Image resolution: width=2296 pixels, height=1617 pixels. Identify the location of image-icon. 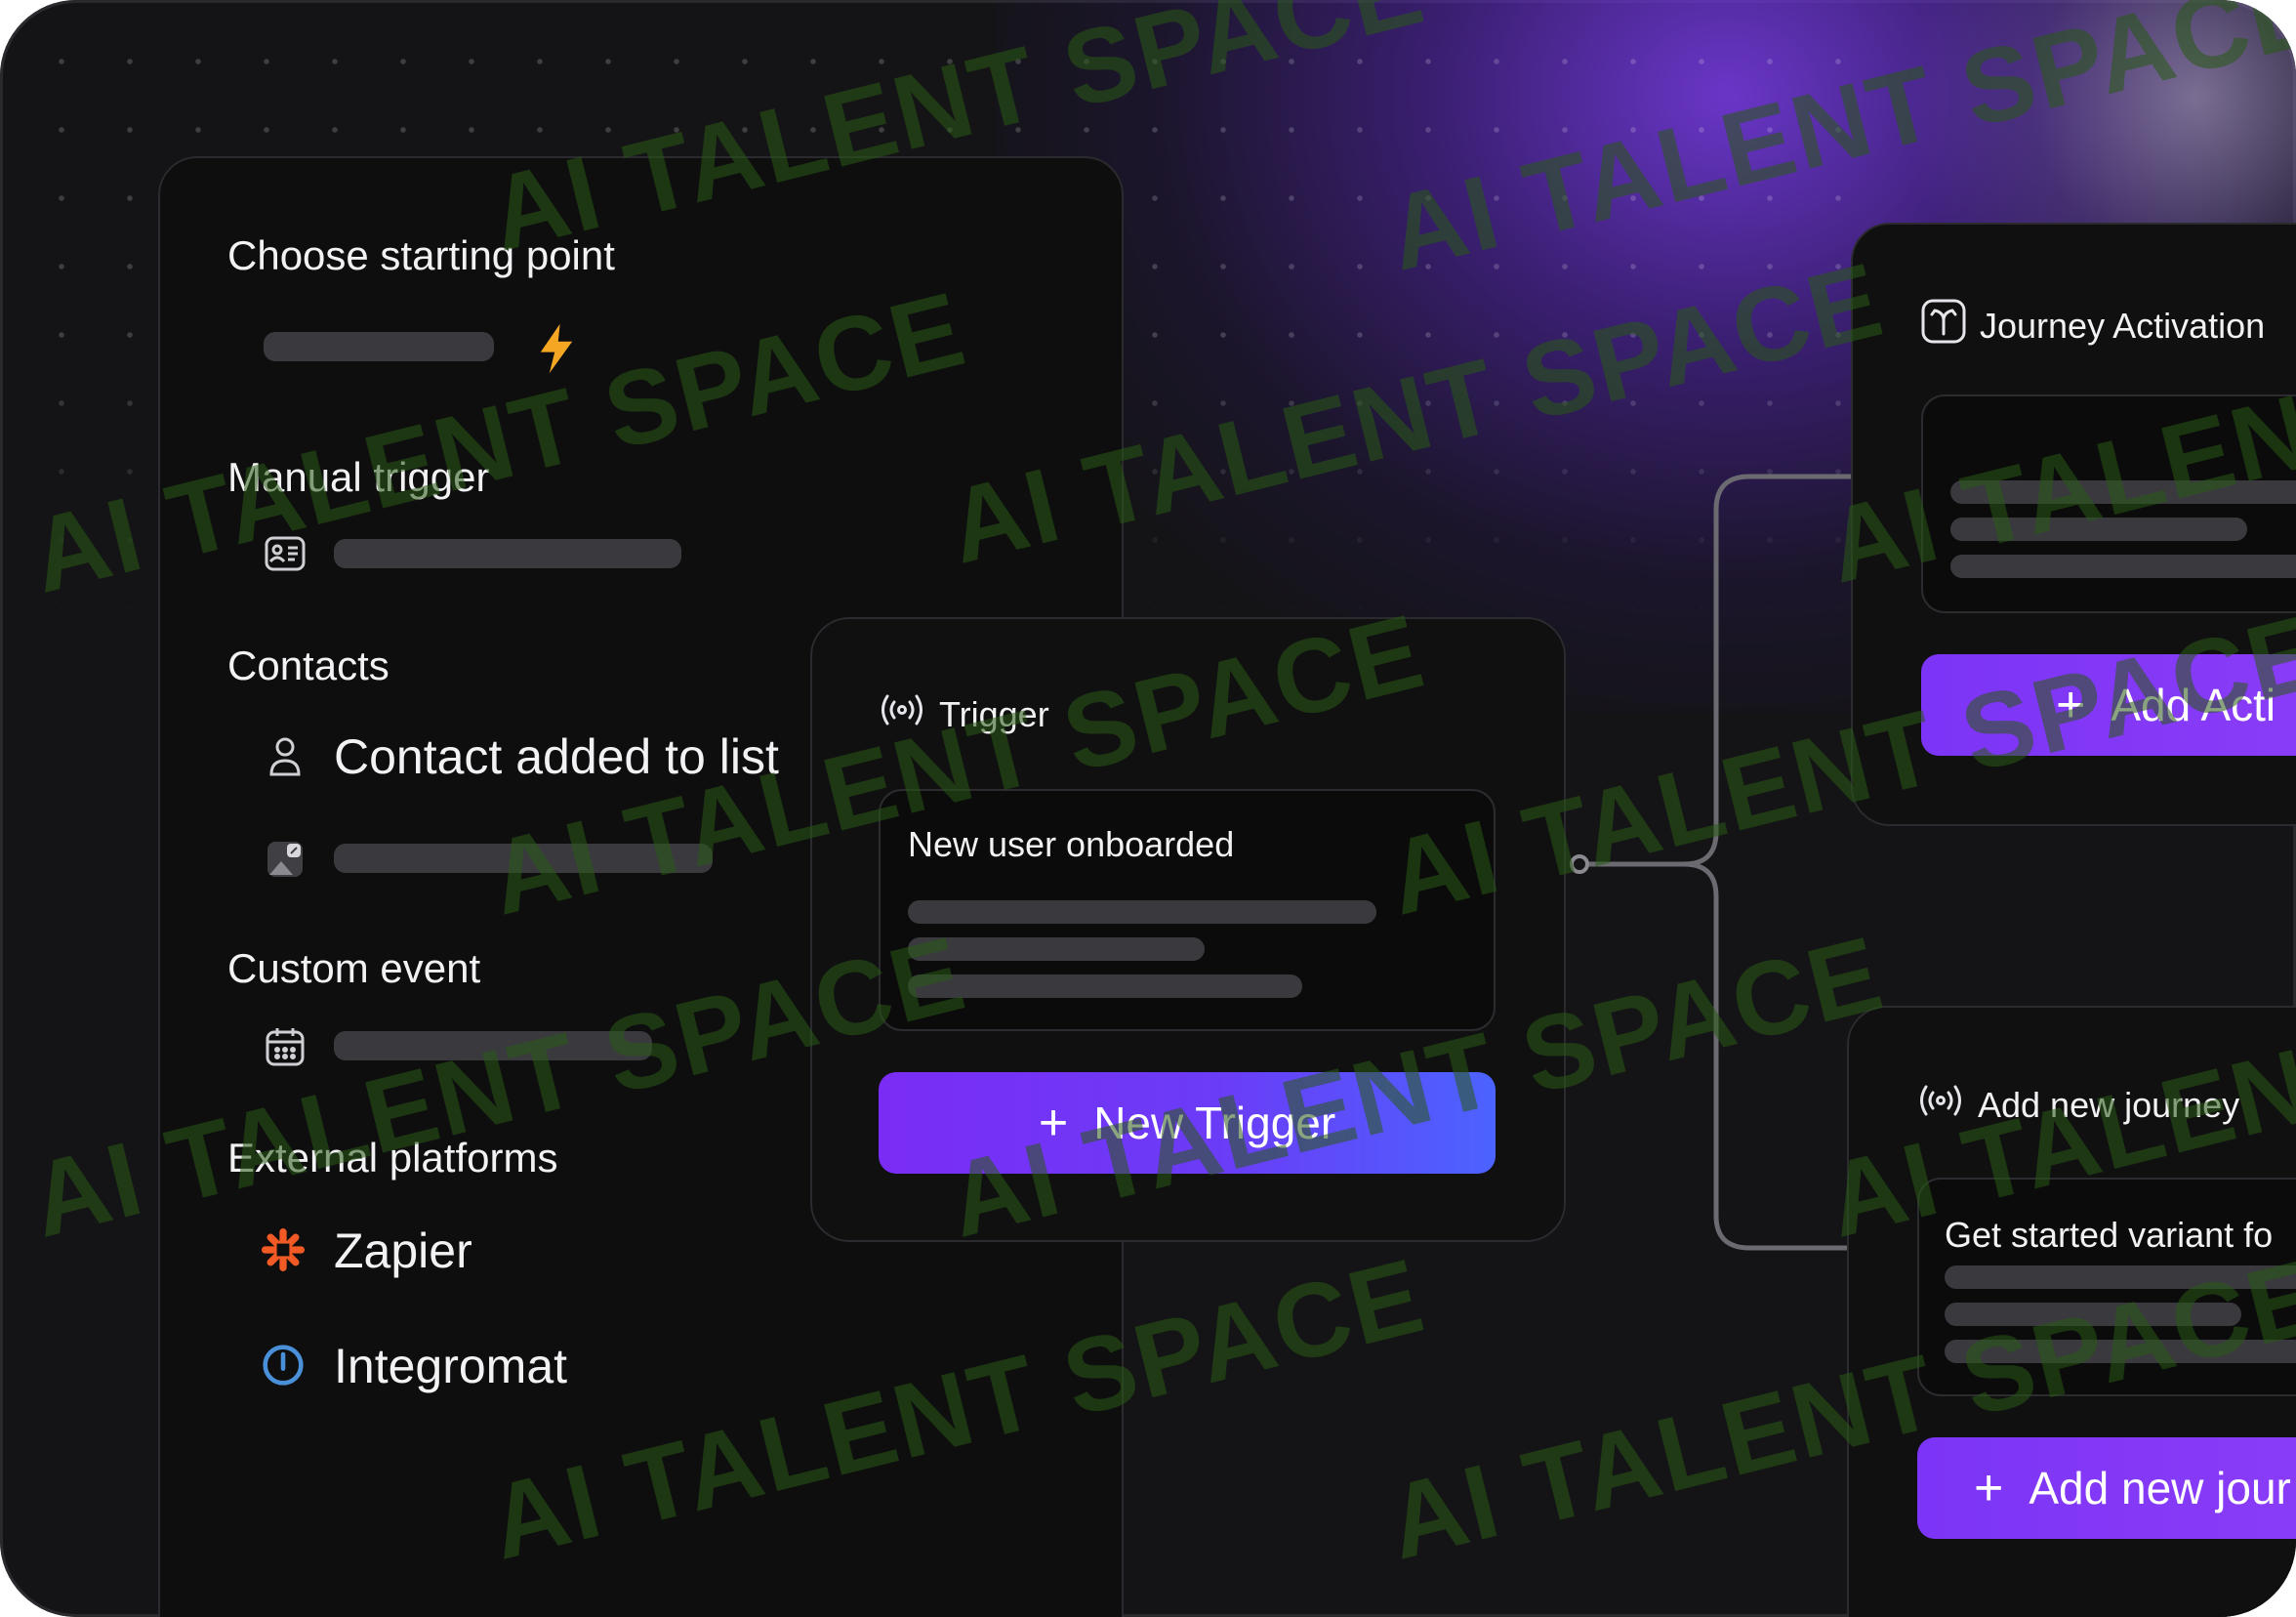
(285, 860).